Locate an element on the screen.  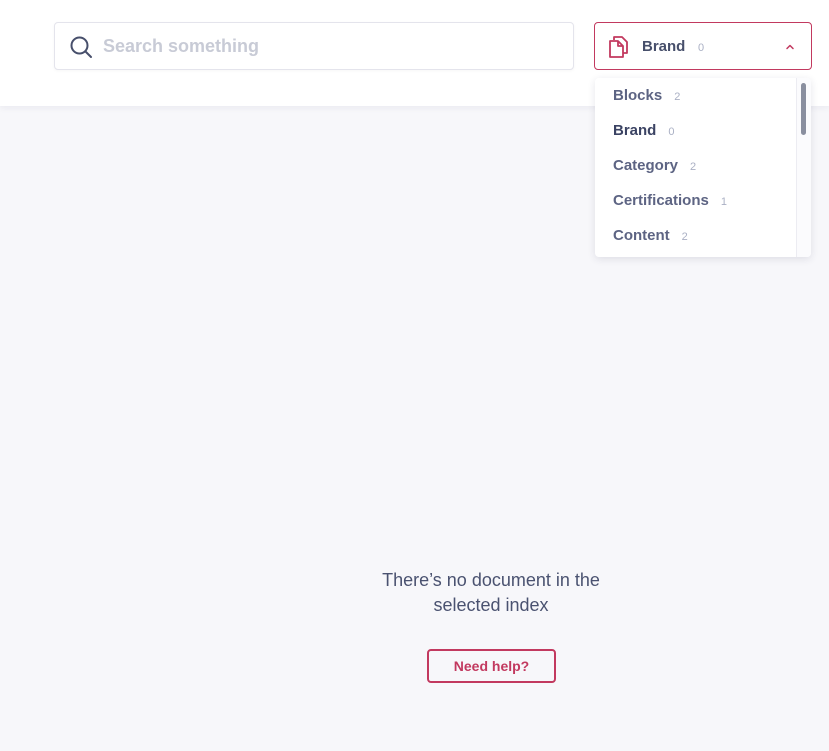
dropdown-item-blocks: Blocks 2 is located at coordinates (646, 102).